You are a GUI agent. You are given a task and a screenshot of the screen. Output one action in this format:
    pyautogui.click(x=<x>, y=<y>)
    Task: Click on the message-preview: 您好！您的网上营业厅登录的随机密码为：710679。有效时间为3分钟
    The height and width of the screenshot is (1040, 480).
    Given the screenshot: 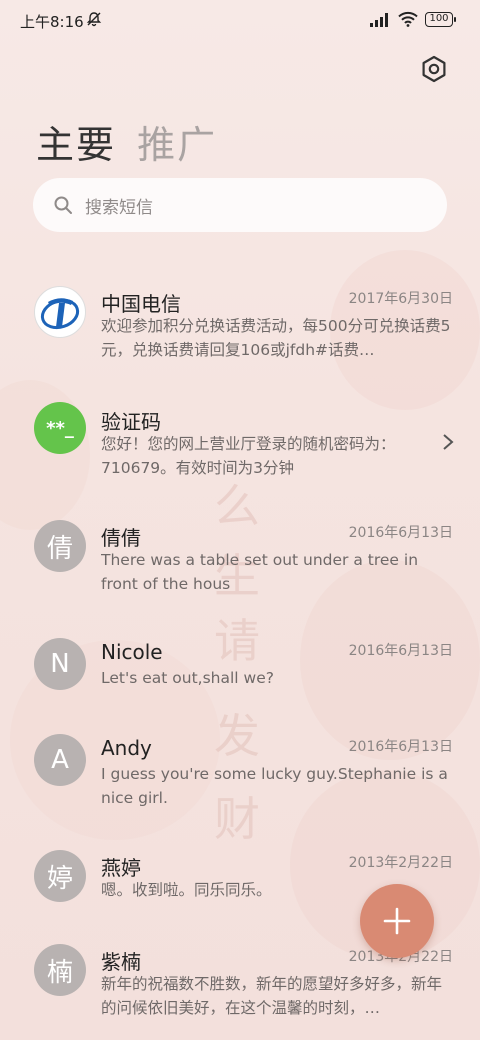 What is the action you would take?
    pyautogui.click(x=248, y=456)
    